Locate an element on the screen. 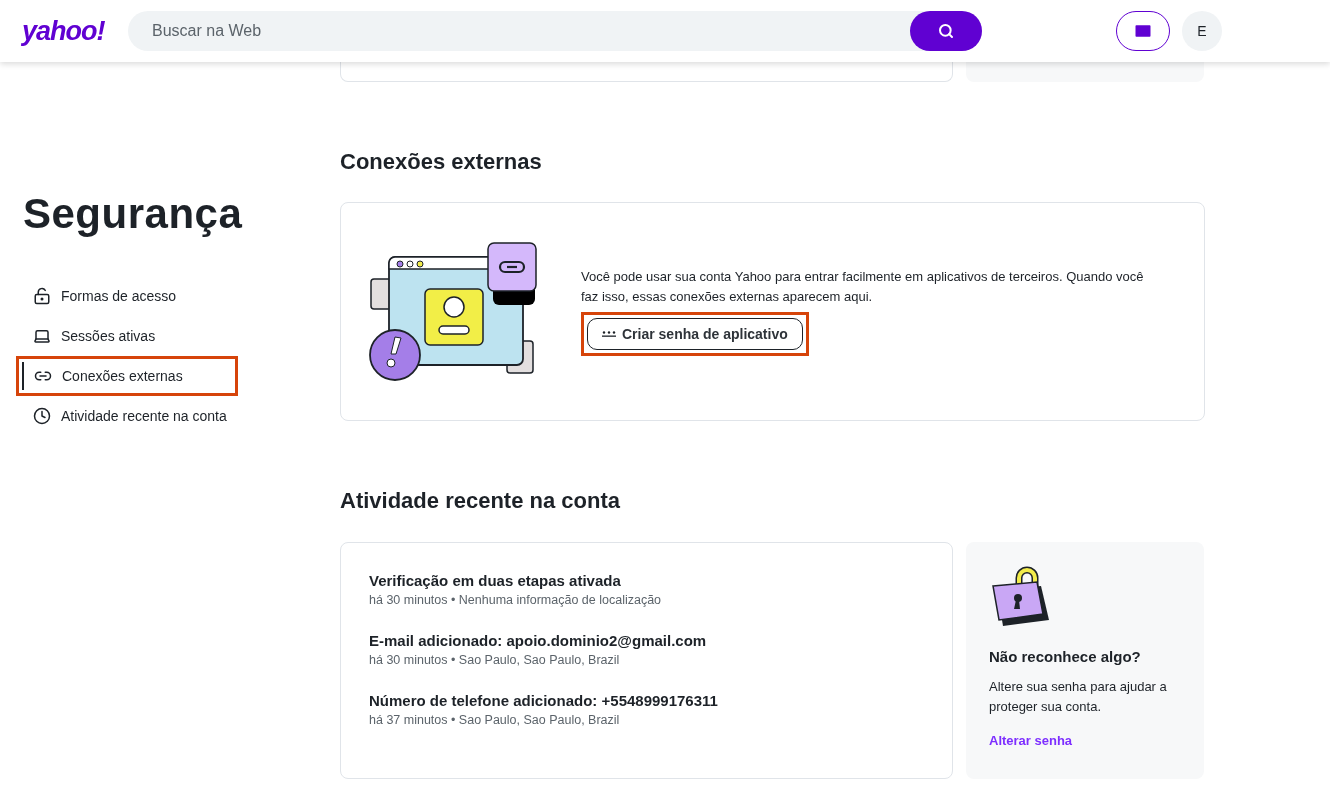 The height and width of the screenshot is (805, 1330). tip-title: Não reconhece algo? is located at coordinates (1065, 657).